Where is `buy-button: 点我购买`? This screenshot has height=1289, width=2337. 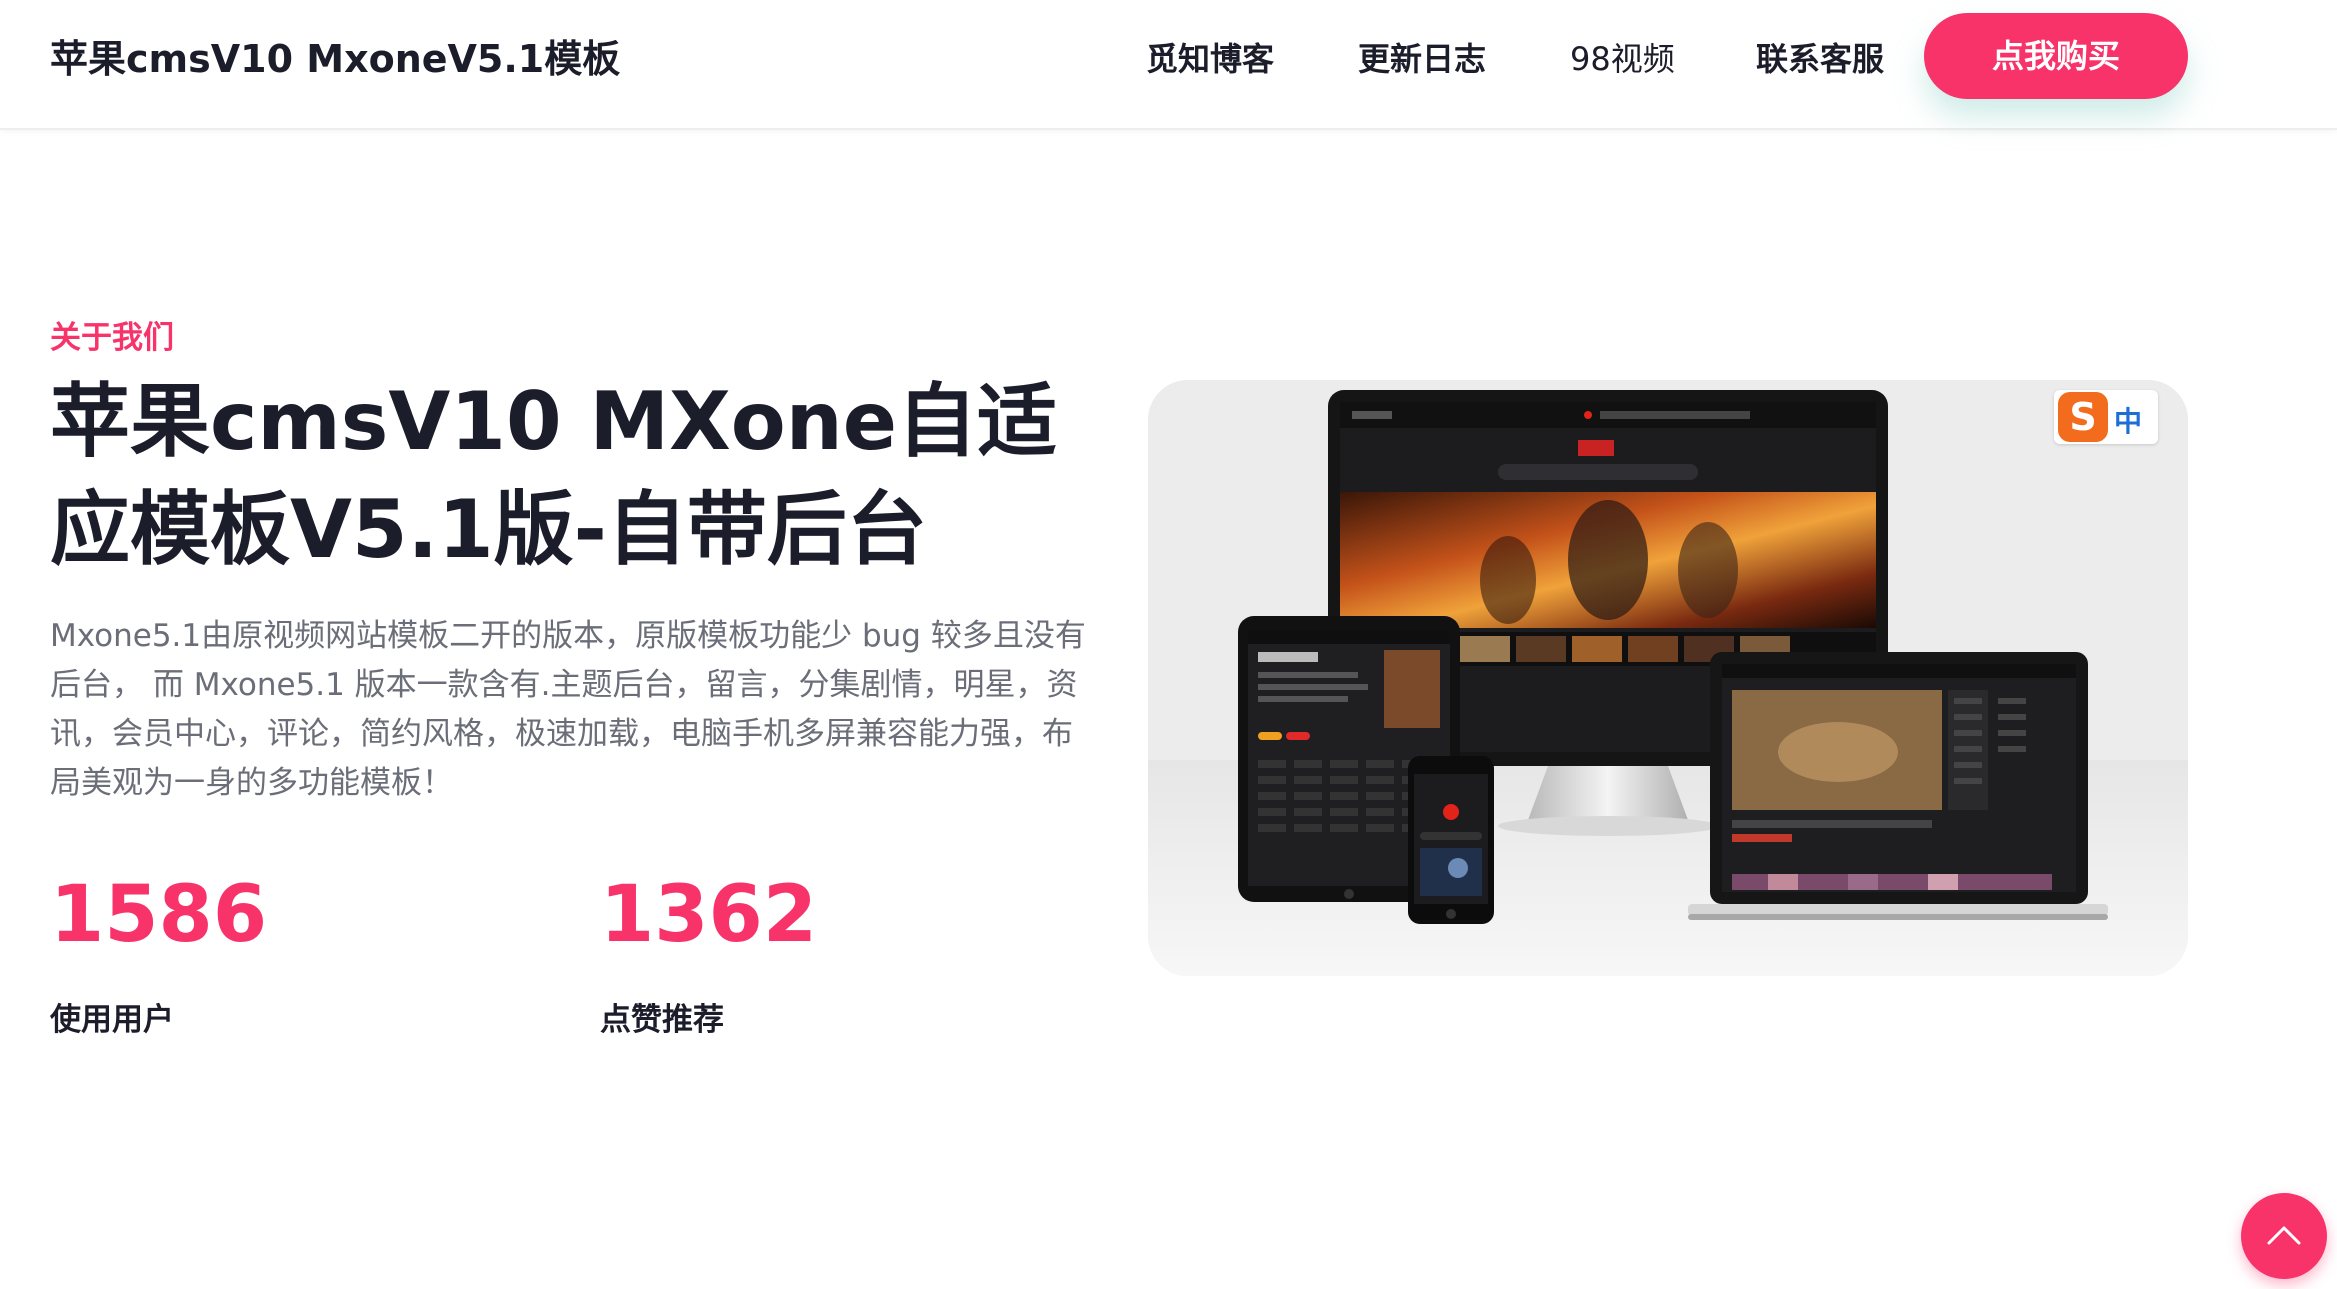 buy-button: 点我购买 is located at coordinates (2056, 56).